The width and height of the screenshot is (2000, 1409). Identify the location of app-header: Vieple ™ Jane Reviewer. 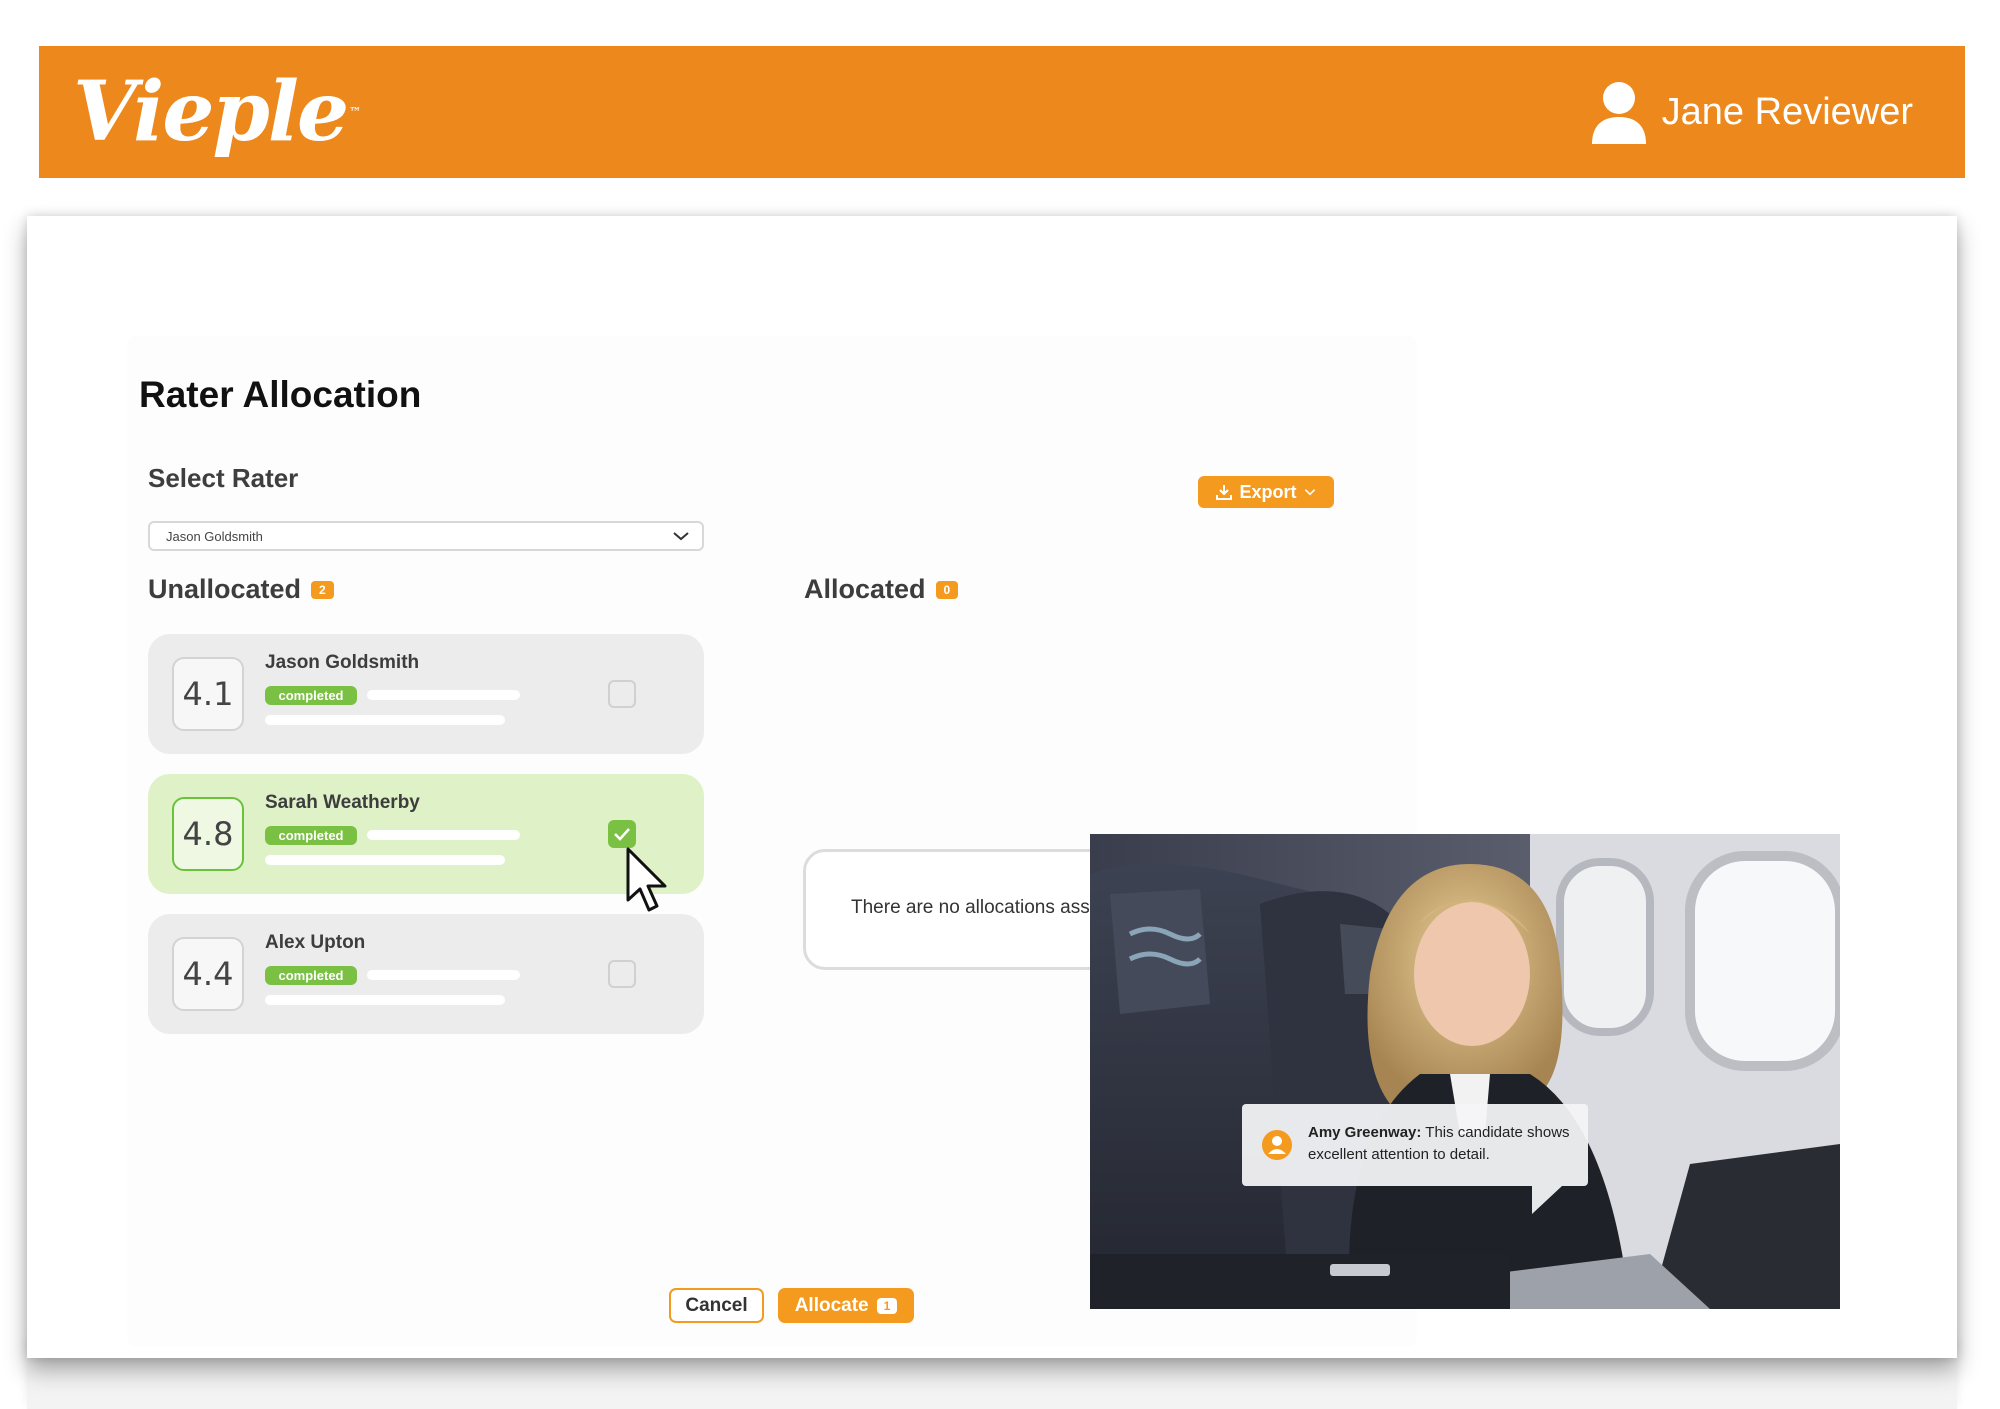
(1002, 112).